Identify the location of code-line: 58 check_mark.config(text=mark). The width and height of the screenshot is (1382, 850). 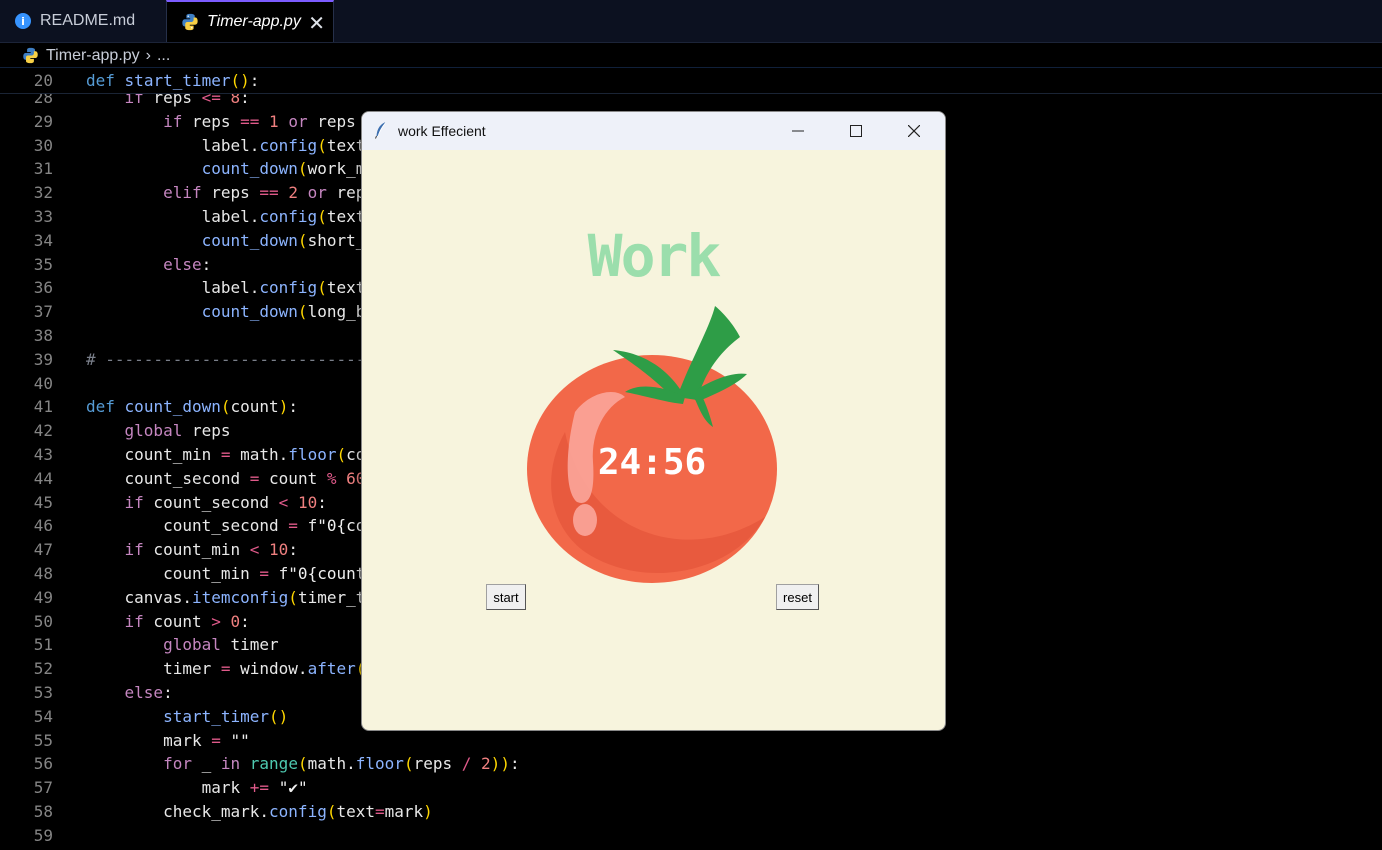
(691, 812).